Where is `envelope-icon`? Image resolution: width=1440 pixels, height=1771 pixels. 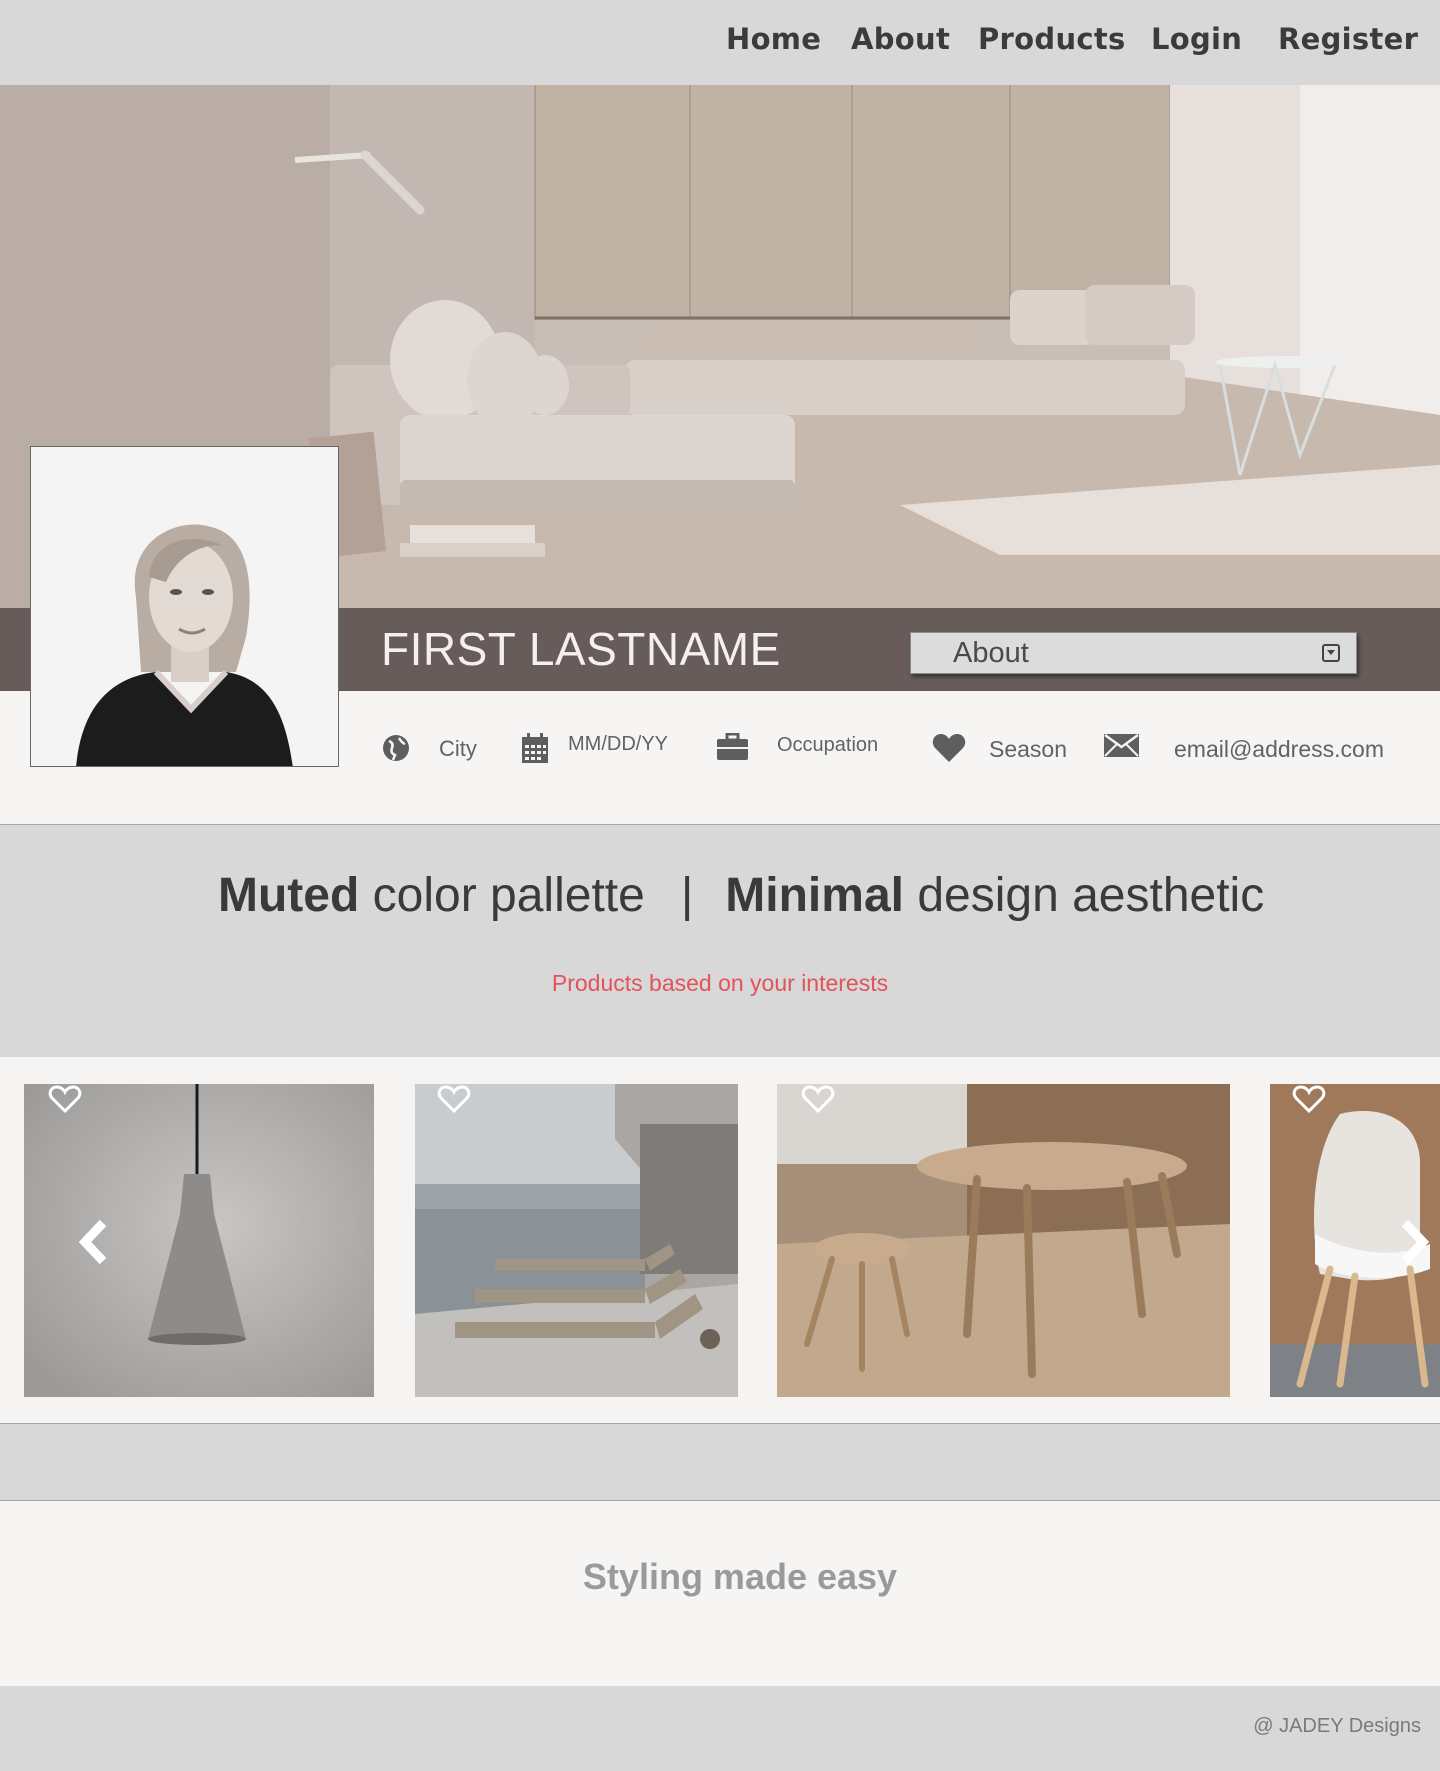 envelope-icon is located at coordinates (1121, 745).